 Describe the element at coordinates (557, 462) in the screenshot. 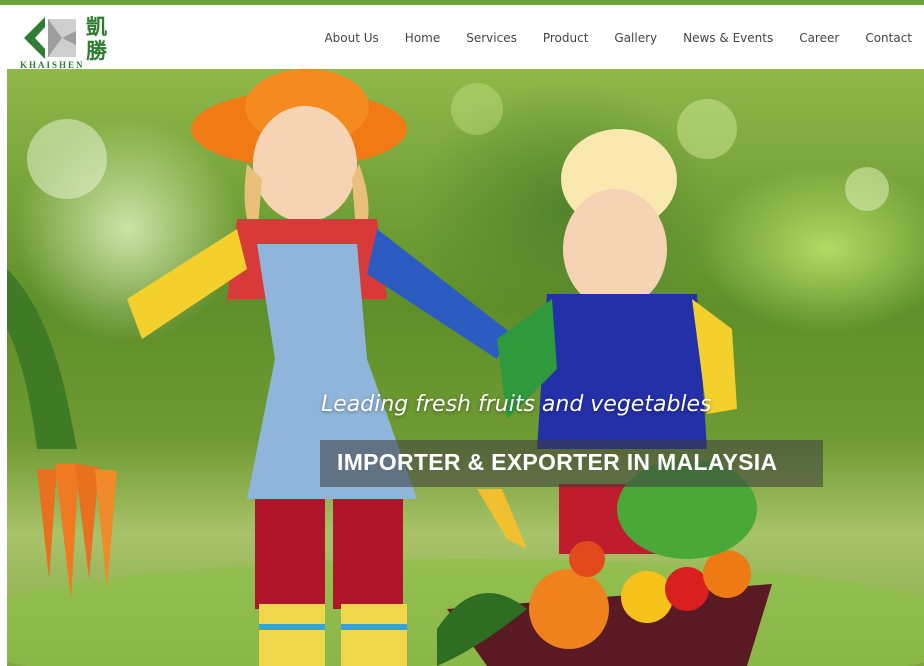

I see `hero-banner-title: IMPORTER & EXPORTER IN MALAYSIA` at that location.